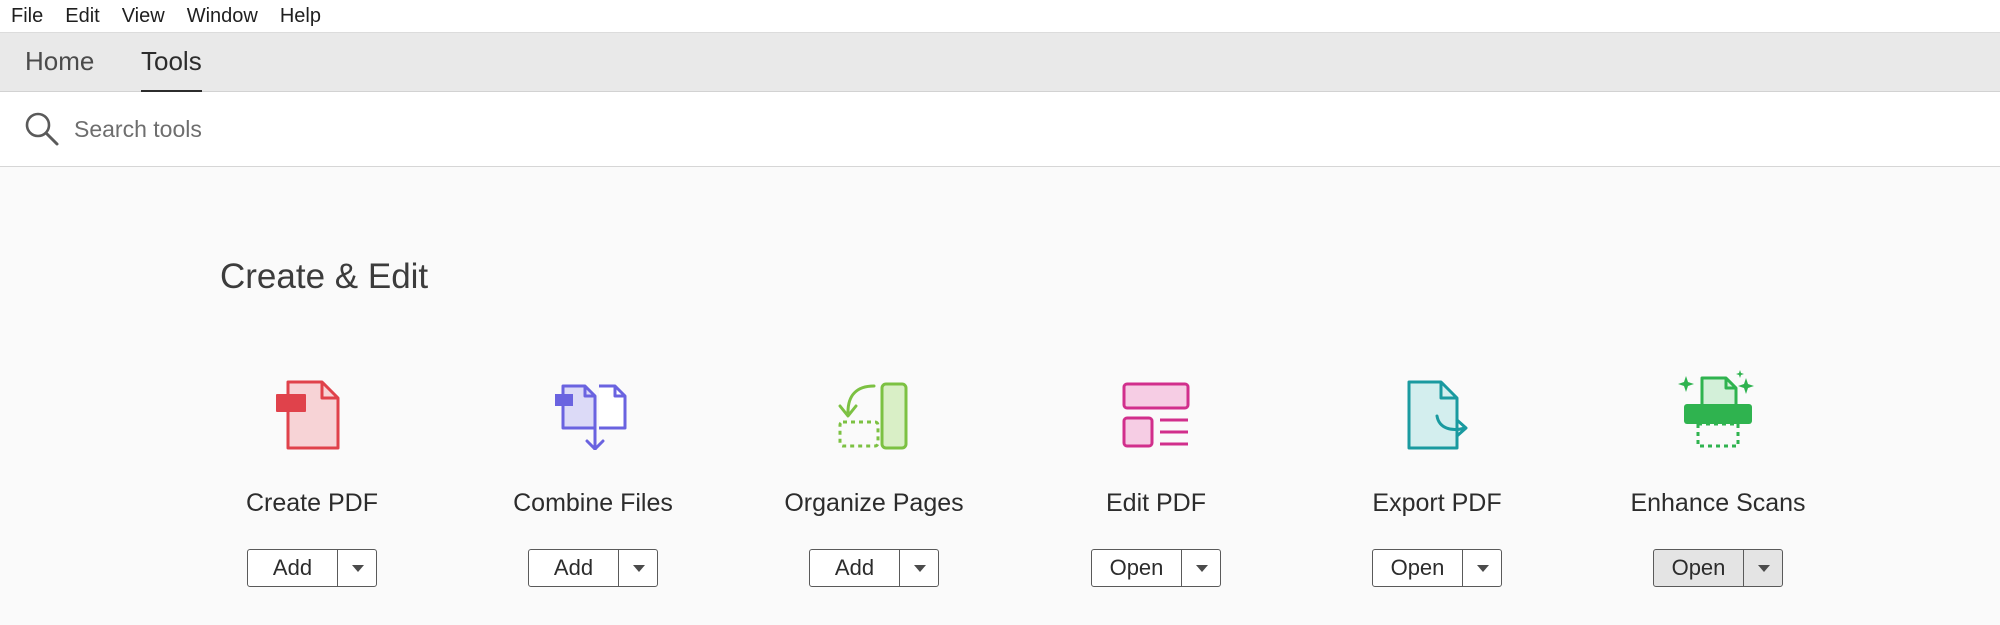 The width and height of the screenshot is (2000, 625). What do you see at coordinates (1000, 16) in the screenshot?
I see `menu-bar: File Edit View Window Help` at bounding box center [1000, 16].